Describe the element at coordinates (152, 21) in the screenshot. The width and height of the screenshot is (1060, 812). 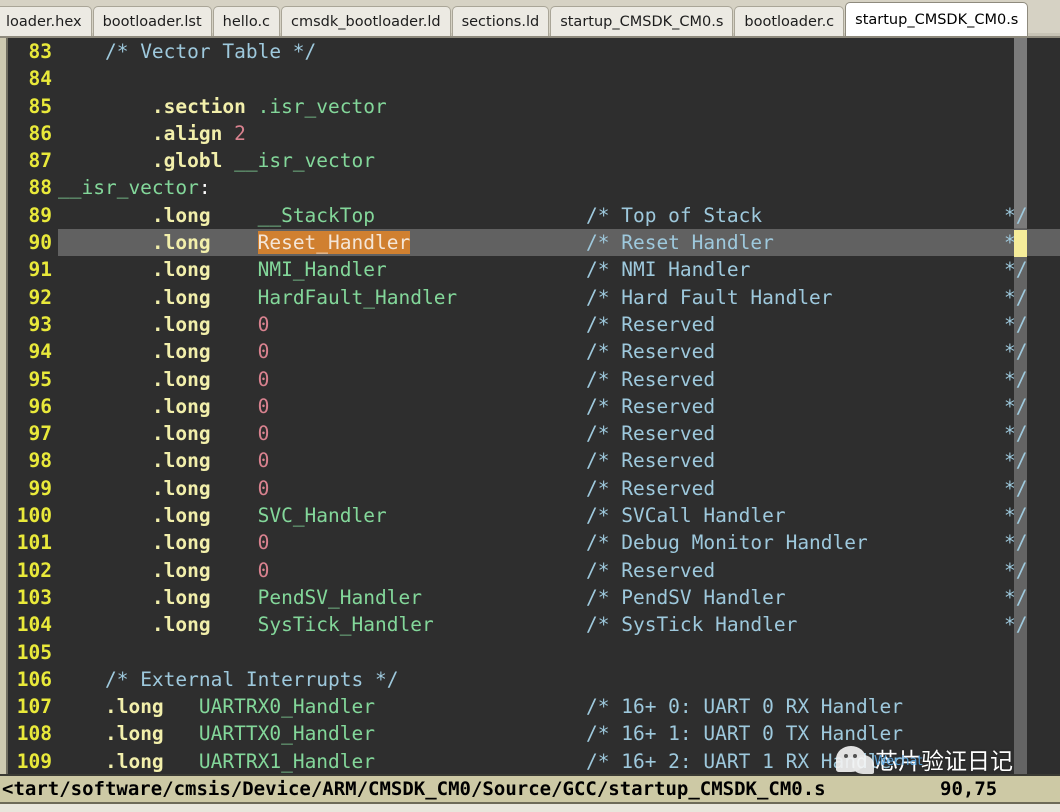
I see `tab-bootloader-lst: bootloader.lst` at that location.